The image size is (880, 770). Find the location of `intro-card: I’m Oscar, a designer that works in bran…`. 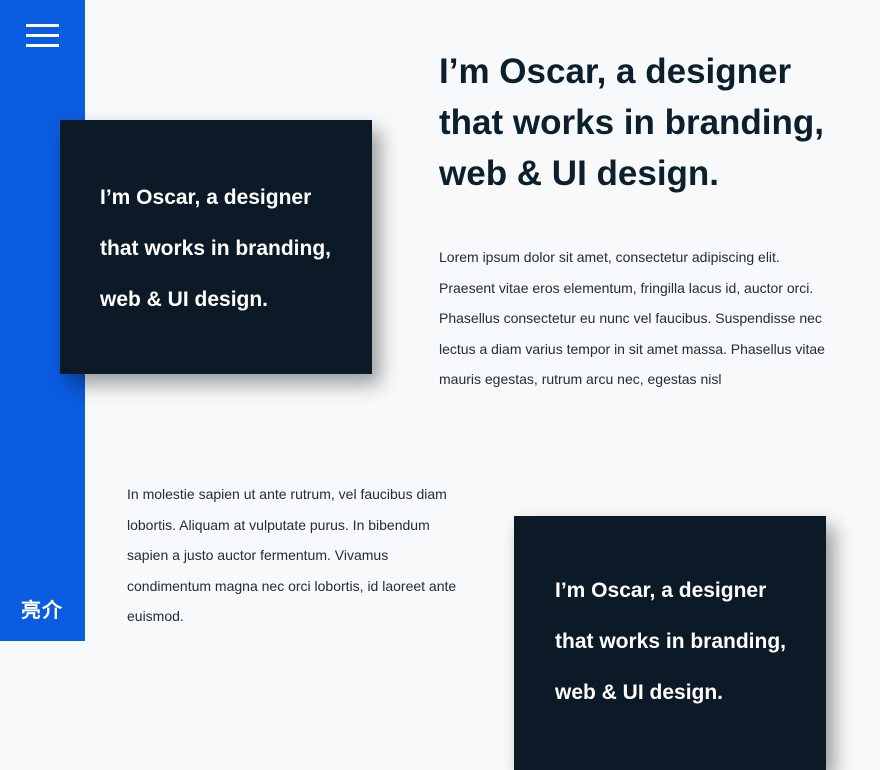

intro-card: I’m Oscar, a designer that works in bran… is located at coordinates (216, 247).